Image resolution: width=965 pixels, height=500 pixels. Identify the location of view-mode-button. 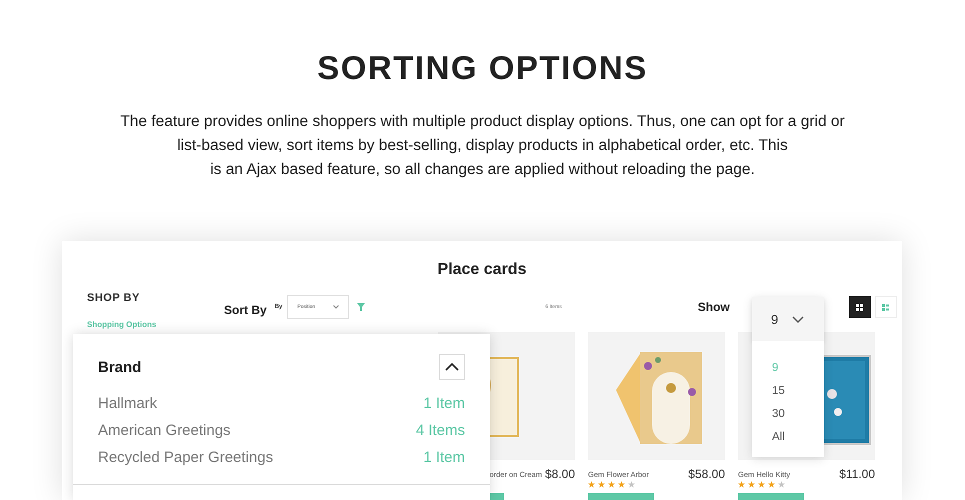
(859, 307).